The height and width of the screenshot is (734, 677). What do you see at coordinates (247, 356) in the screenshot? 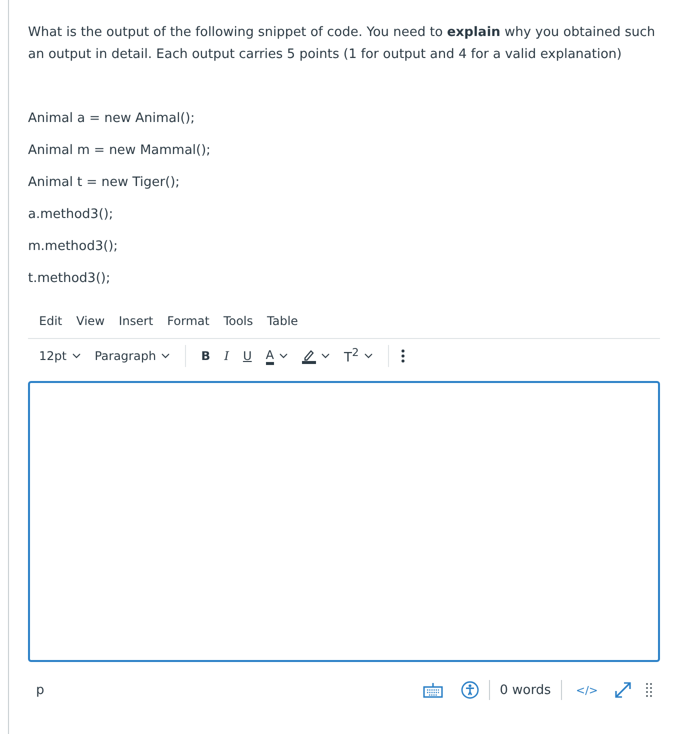
I see `underline-button: U` at bounding box center [247, 356].